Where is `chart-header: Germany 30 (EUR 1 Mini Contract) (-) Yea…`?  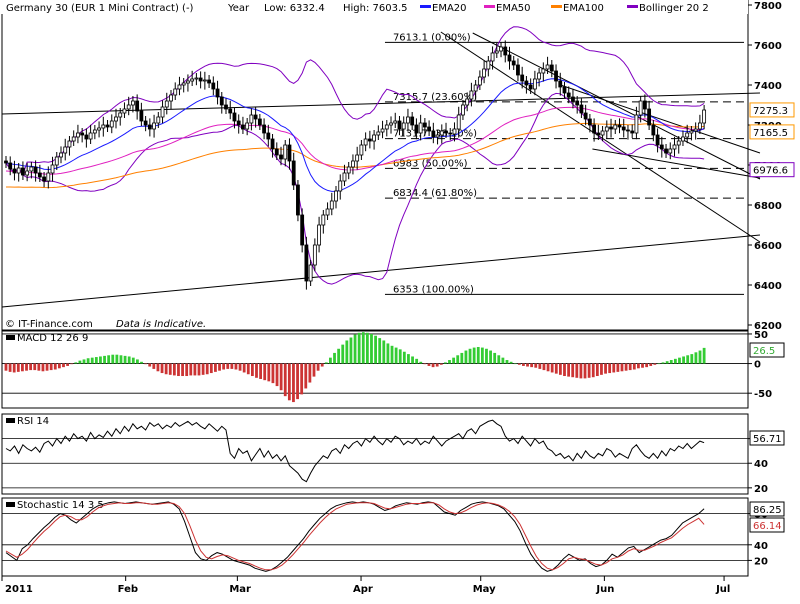 chart-header: Germany 30 (EUR 1 Mini Contract) (-) Yea… is located at coordinates (374, 7).